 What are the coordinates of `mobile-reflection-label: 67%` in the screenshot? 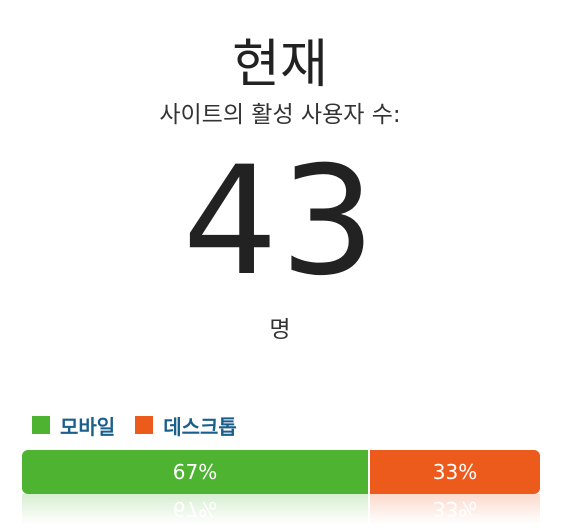 It's located at (195, 509).